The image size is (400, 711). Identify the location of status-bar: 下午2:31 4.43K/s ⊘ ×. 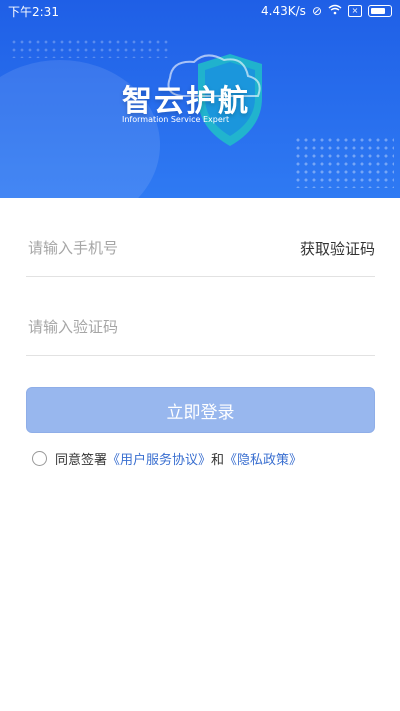
(200, 11).